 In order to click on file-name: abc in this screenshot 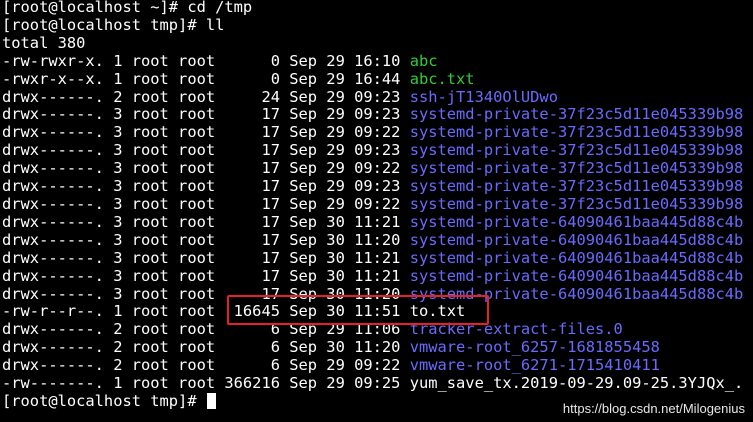, I will do `click(423, 61)`.